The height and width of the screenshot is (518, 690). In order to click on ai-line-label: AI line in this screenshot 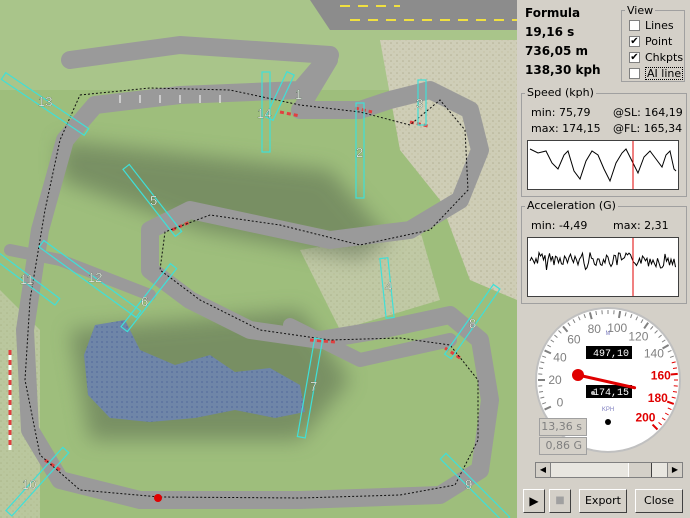, I will do `click(664, 73)`.